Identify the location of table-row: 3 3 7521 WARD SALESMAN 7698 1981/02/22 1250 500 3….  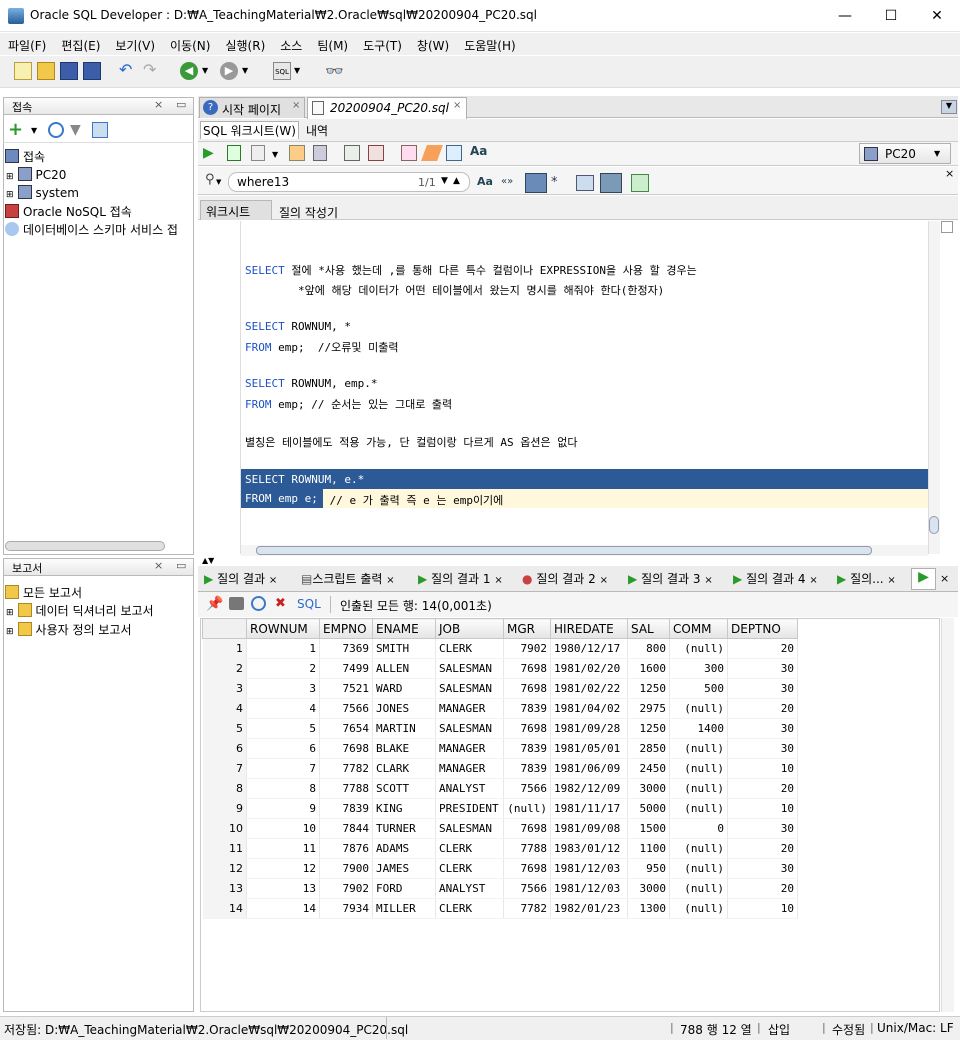
(500, 688).